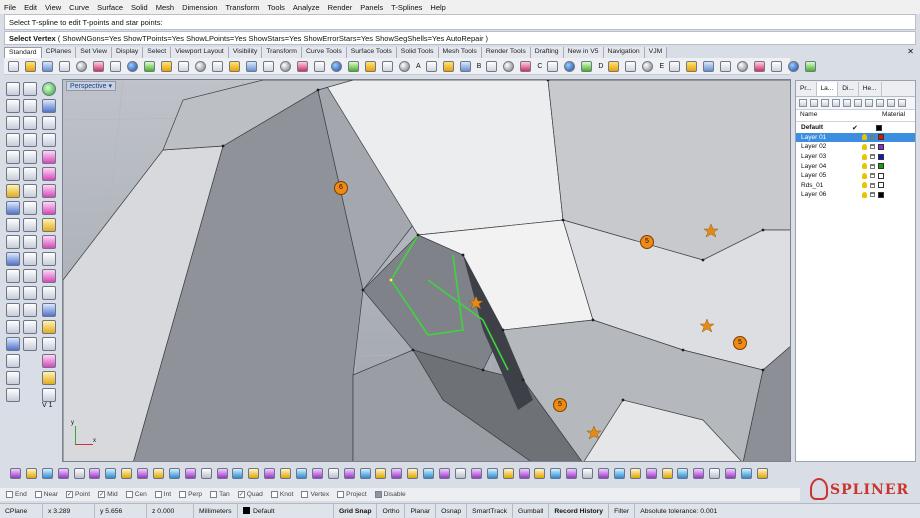 Image resolution: width=920 pixels, height=518 pixels. What do you see at coordinates (286, 510) in the screenshot?
I see `status-current-layer: Default` at bounding box center [286, 510].